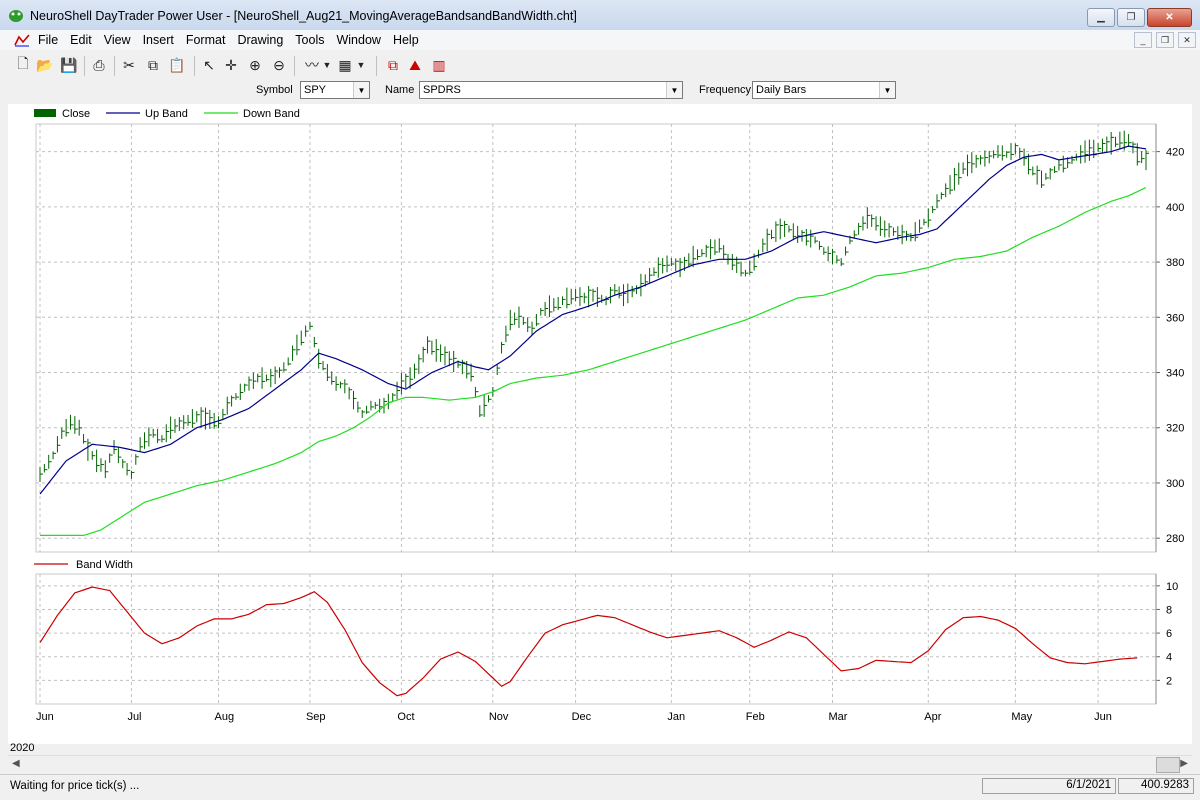 This screenshot has width=1200, height=800. Describe the element at coordinates (725, 90) in the screenshot. I see `frequency-label: Frequency` at that location.